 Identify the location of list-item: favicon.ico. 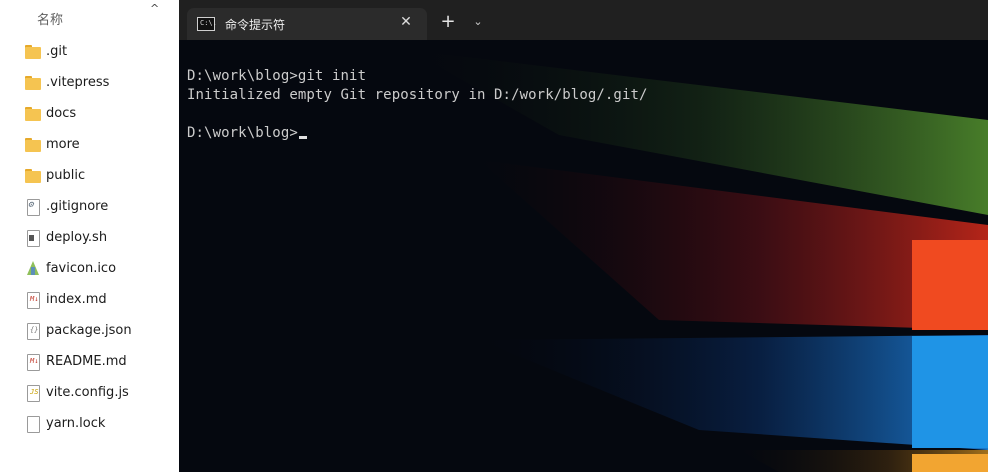
(91, 268).